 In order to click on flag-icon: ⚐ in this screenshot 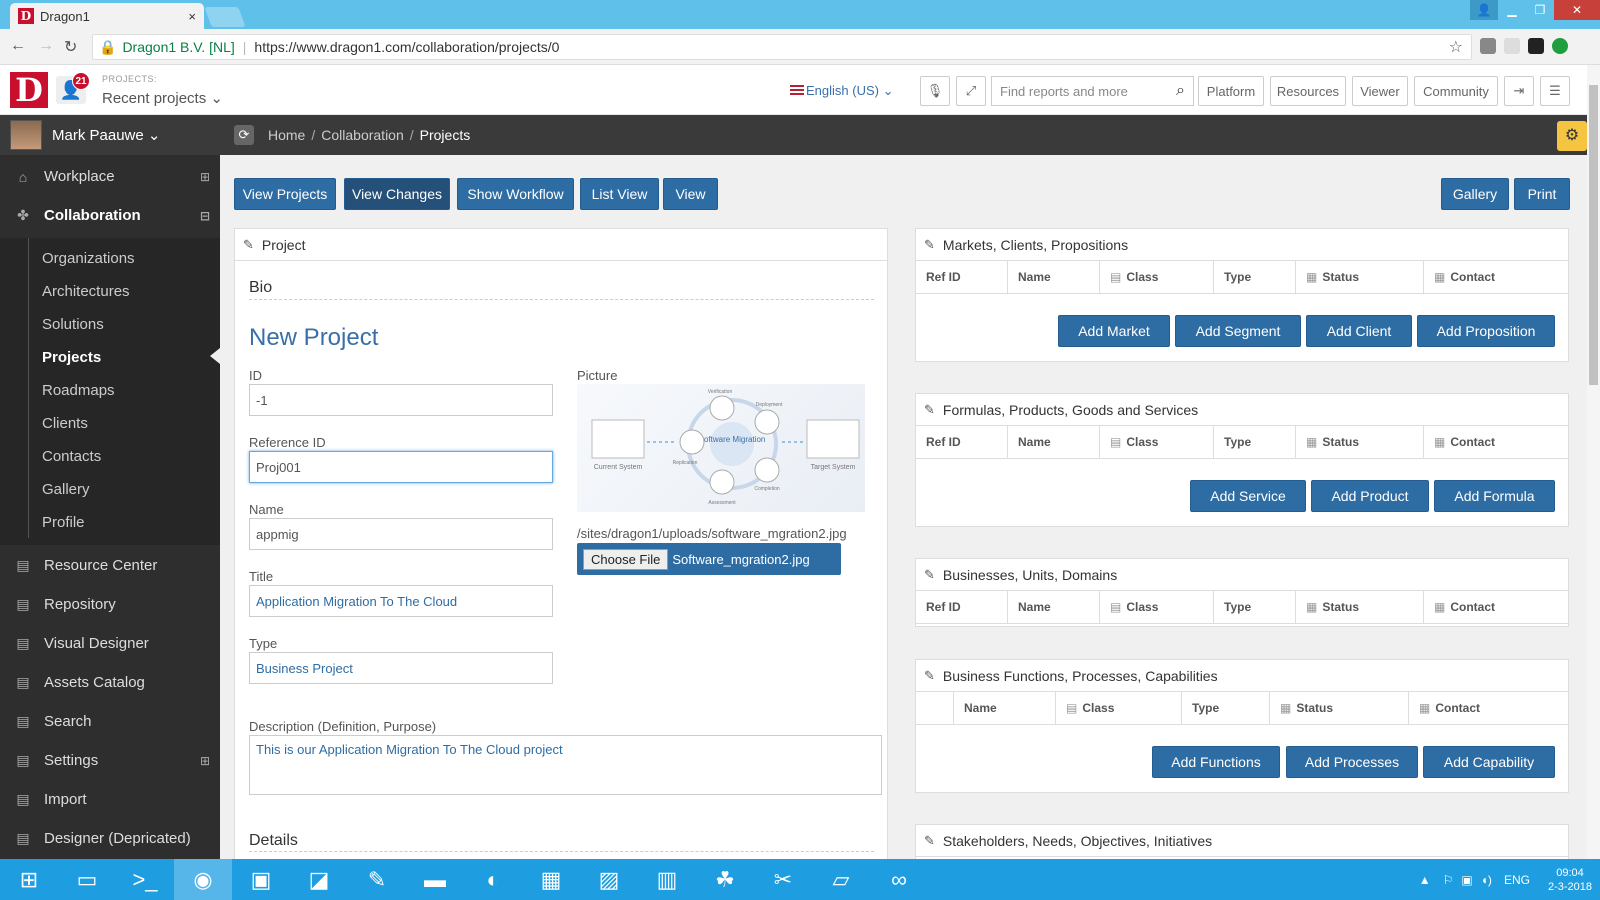, I will do `click(1448, 880)`.